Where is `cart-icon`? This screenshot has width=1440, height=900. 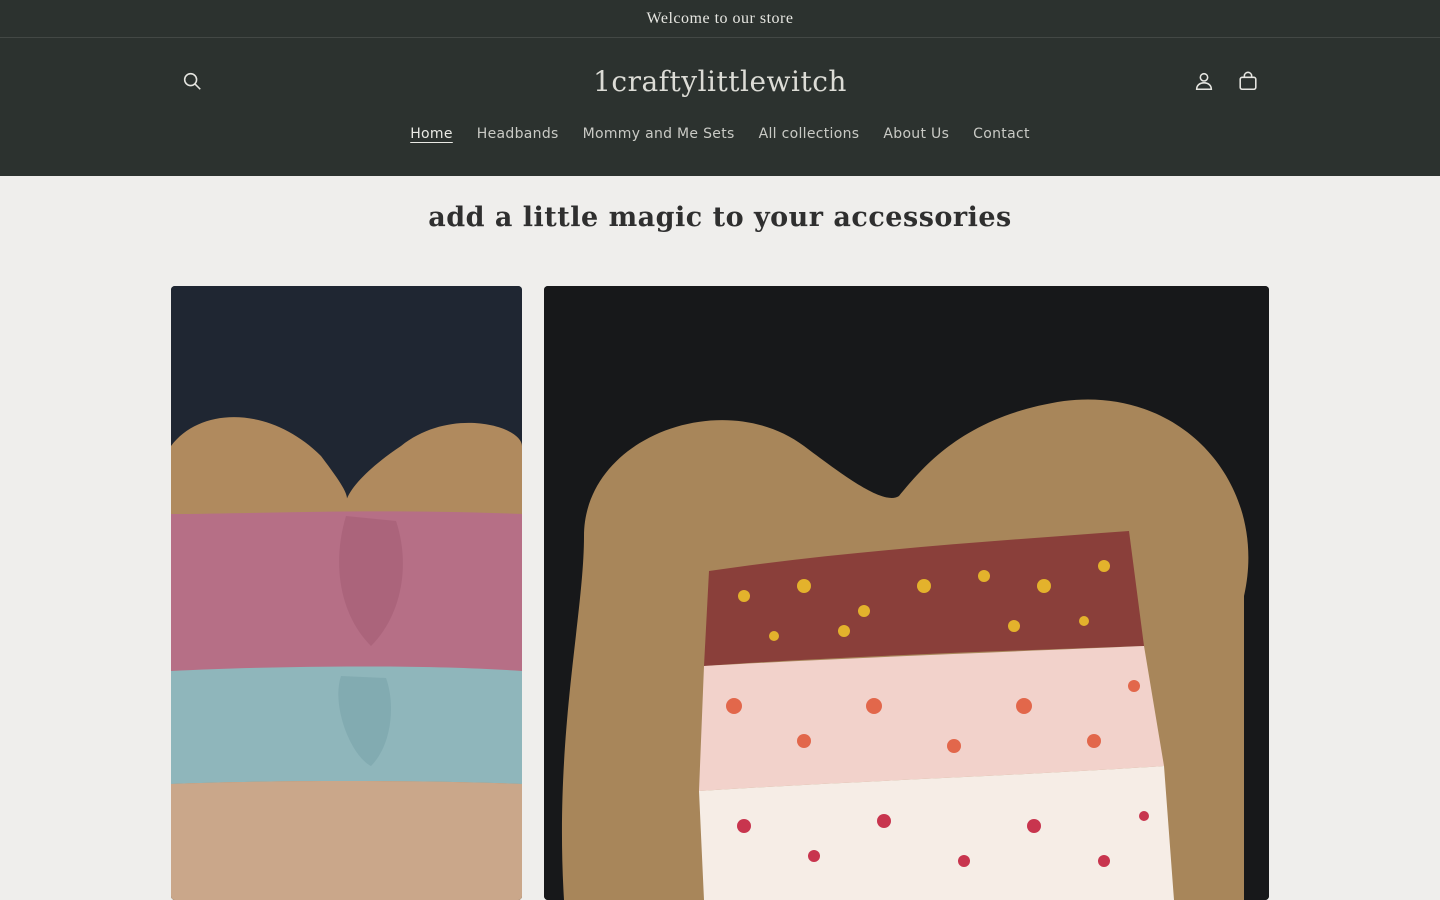
cart-icon is located at coordinates (1248, 81).